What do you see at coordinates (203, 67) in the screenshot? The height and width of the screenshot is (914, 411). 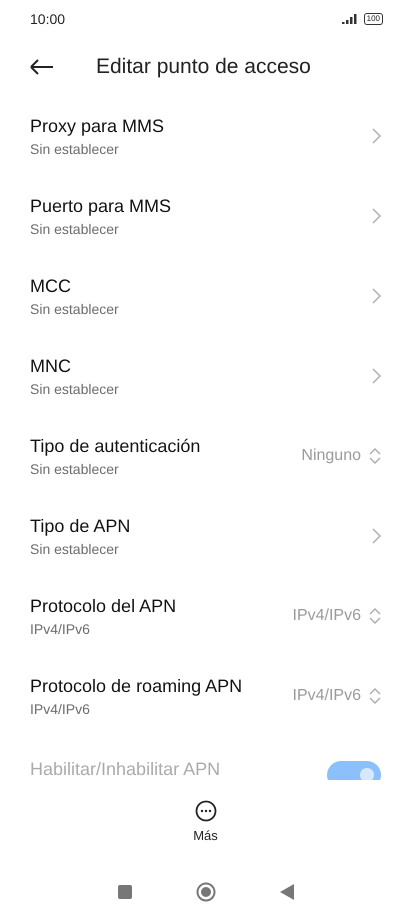 I see `page-title: Editar punto de acceso` at bounding box center [203, 67].